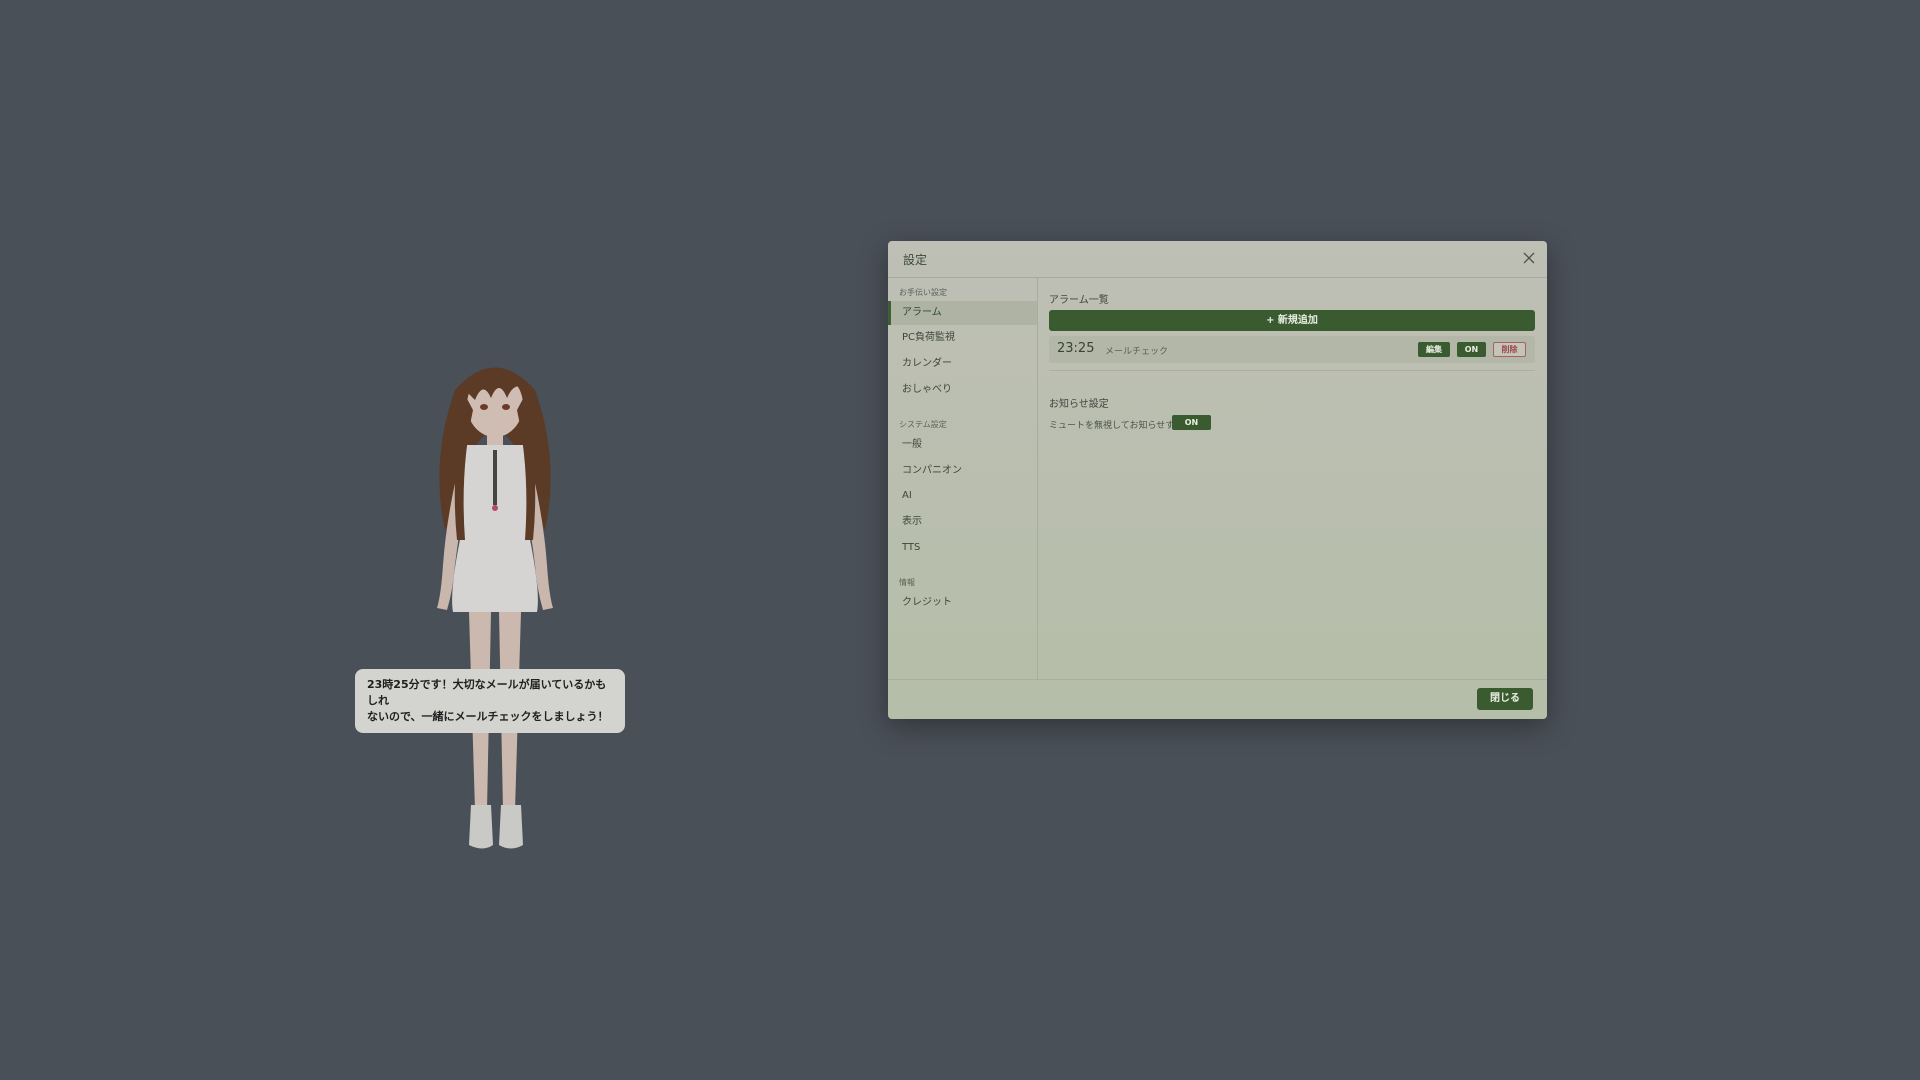 The width and height of the screenshot is (1920, 1080). What do you see at coordinates (962, 445) in the screenshot?
I see `sidebar-item-general: 一般` at bounding box center [962, 445].